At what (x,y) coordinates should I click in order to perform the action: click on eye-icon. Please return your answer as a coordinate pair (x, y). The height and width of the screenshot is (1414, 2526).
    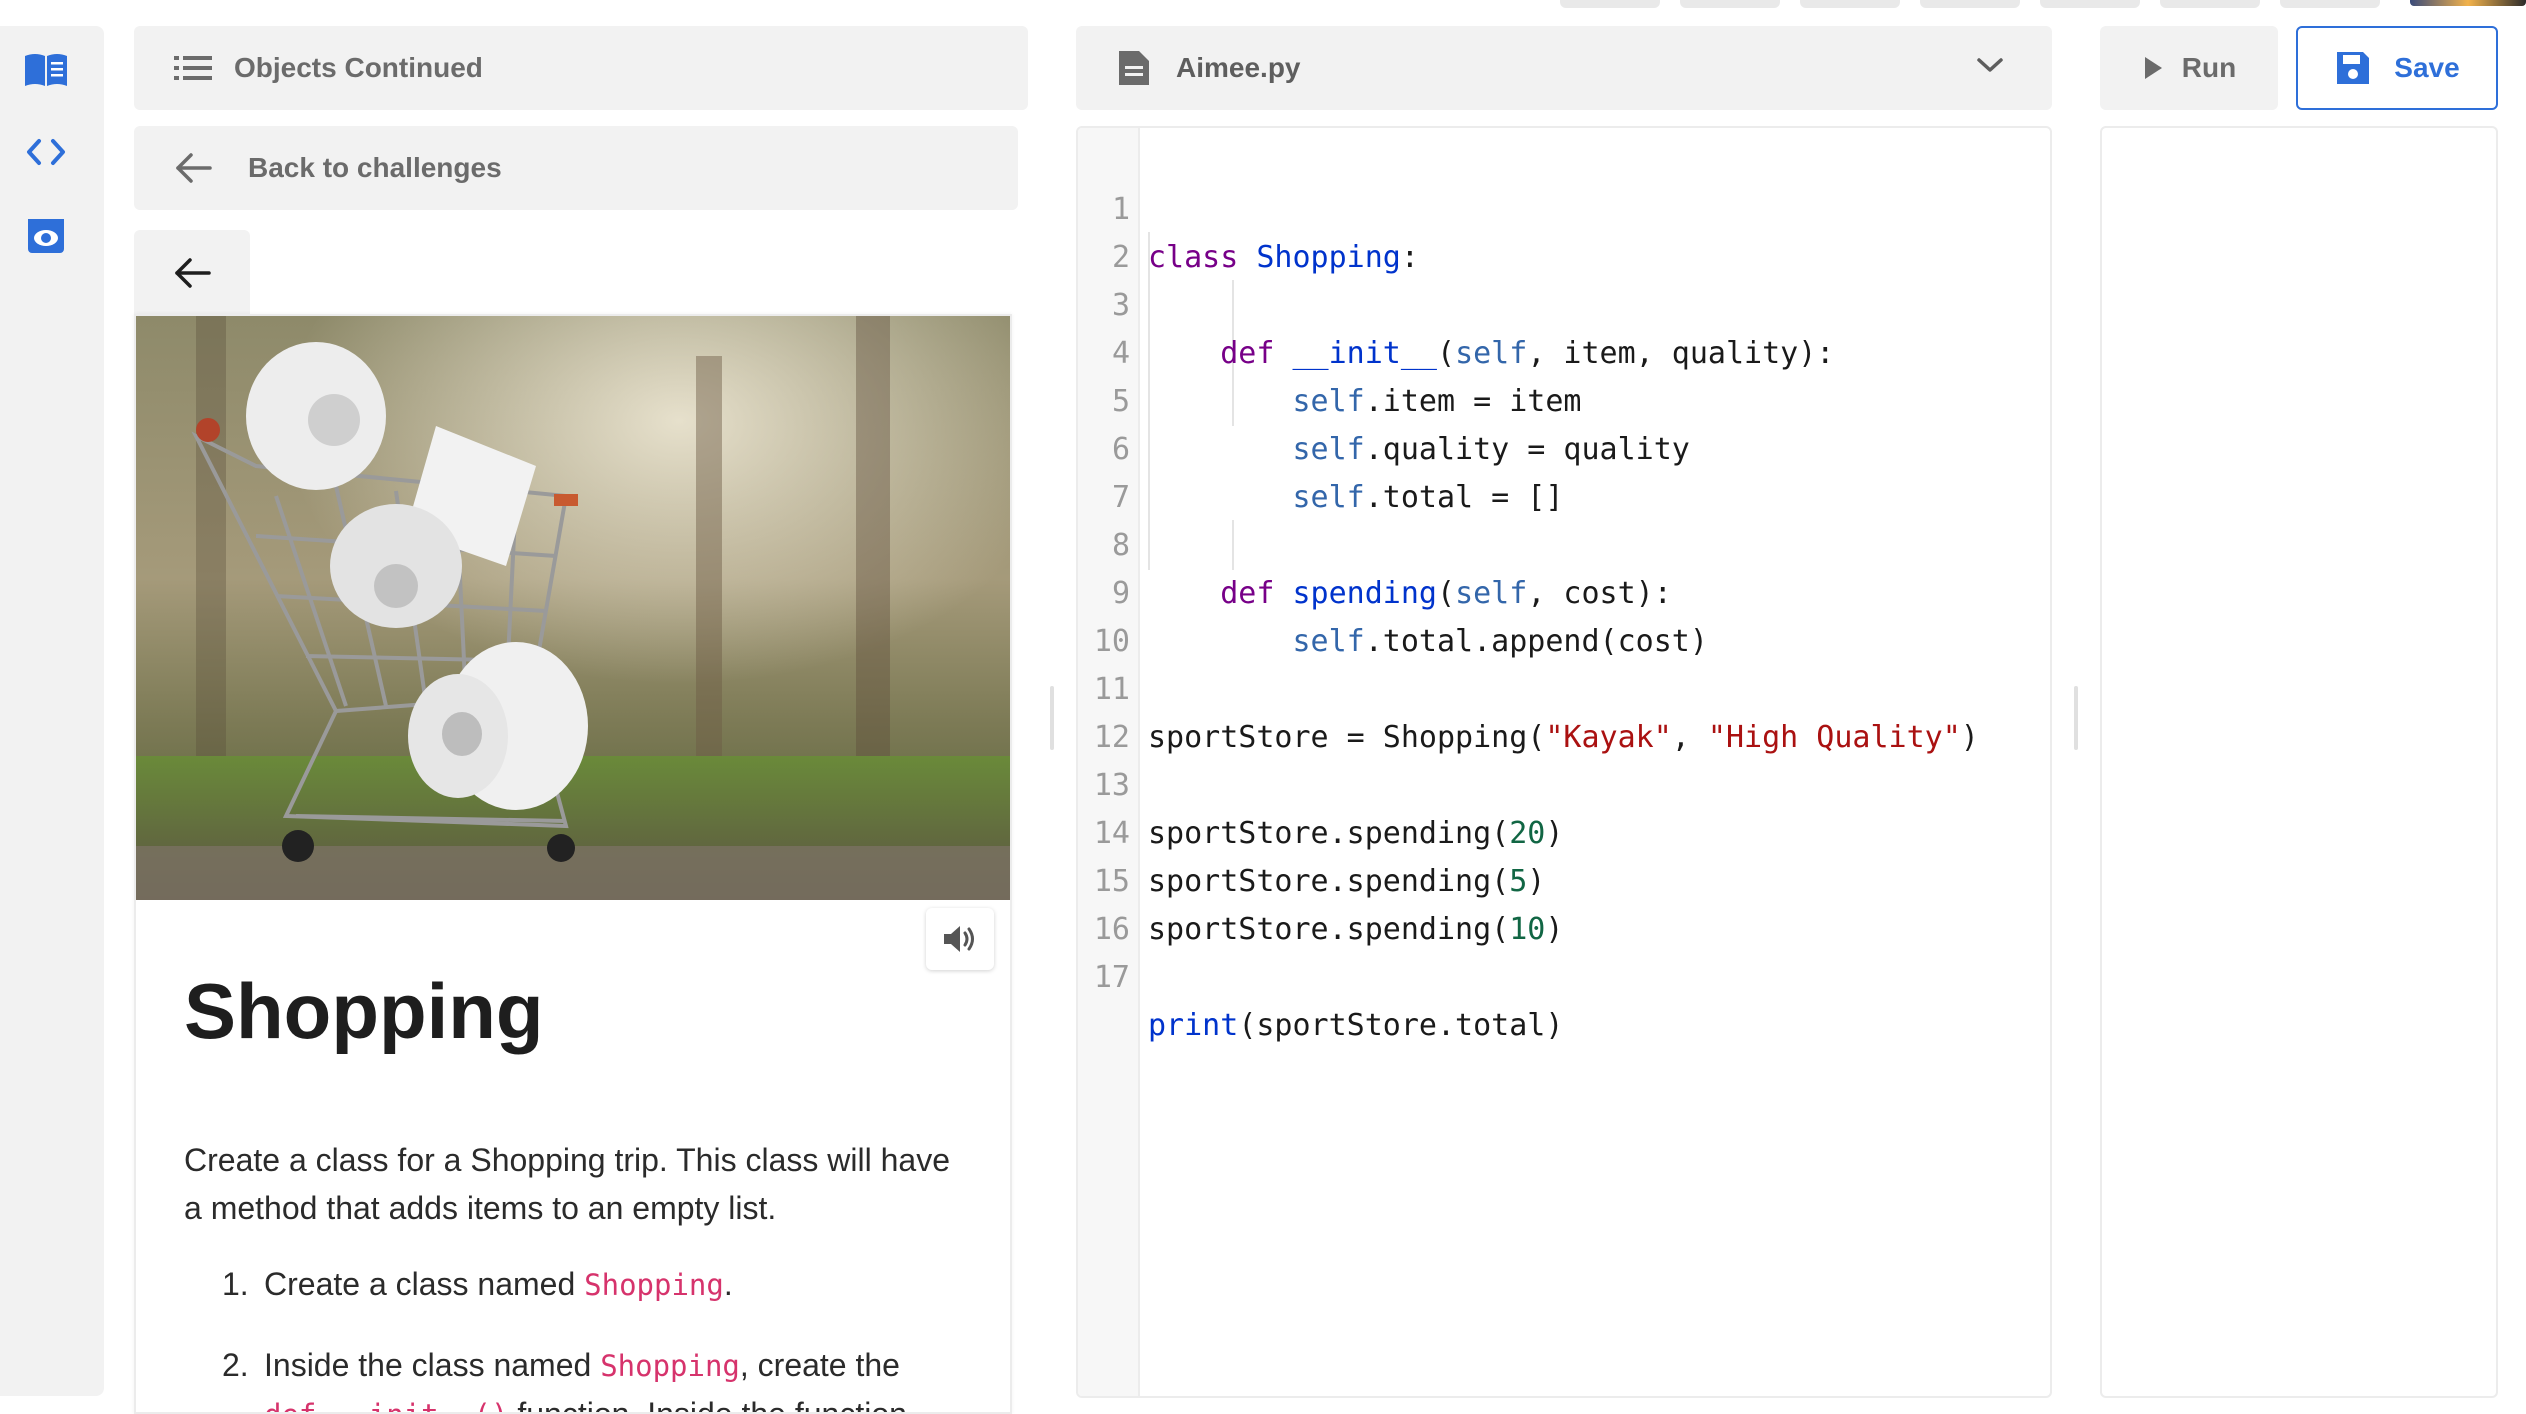
    Looking at the image, I should click on (46, 238).